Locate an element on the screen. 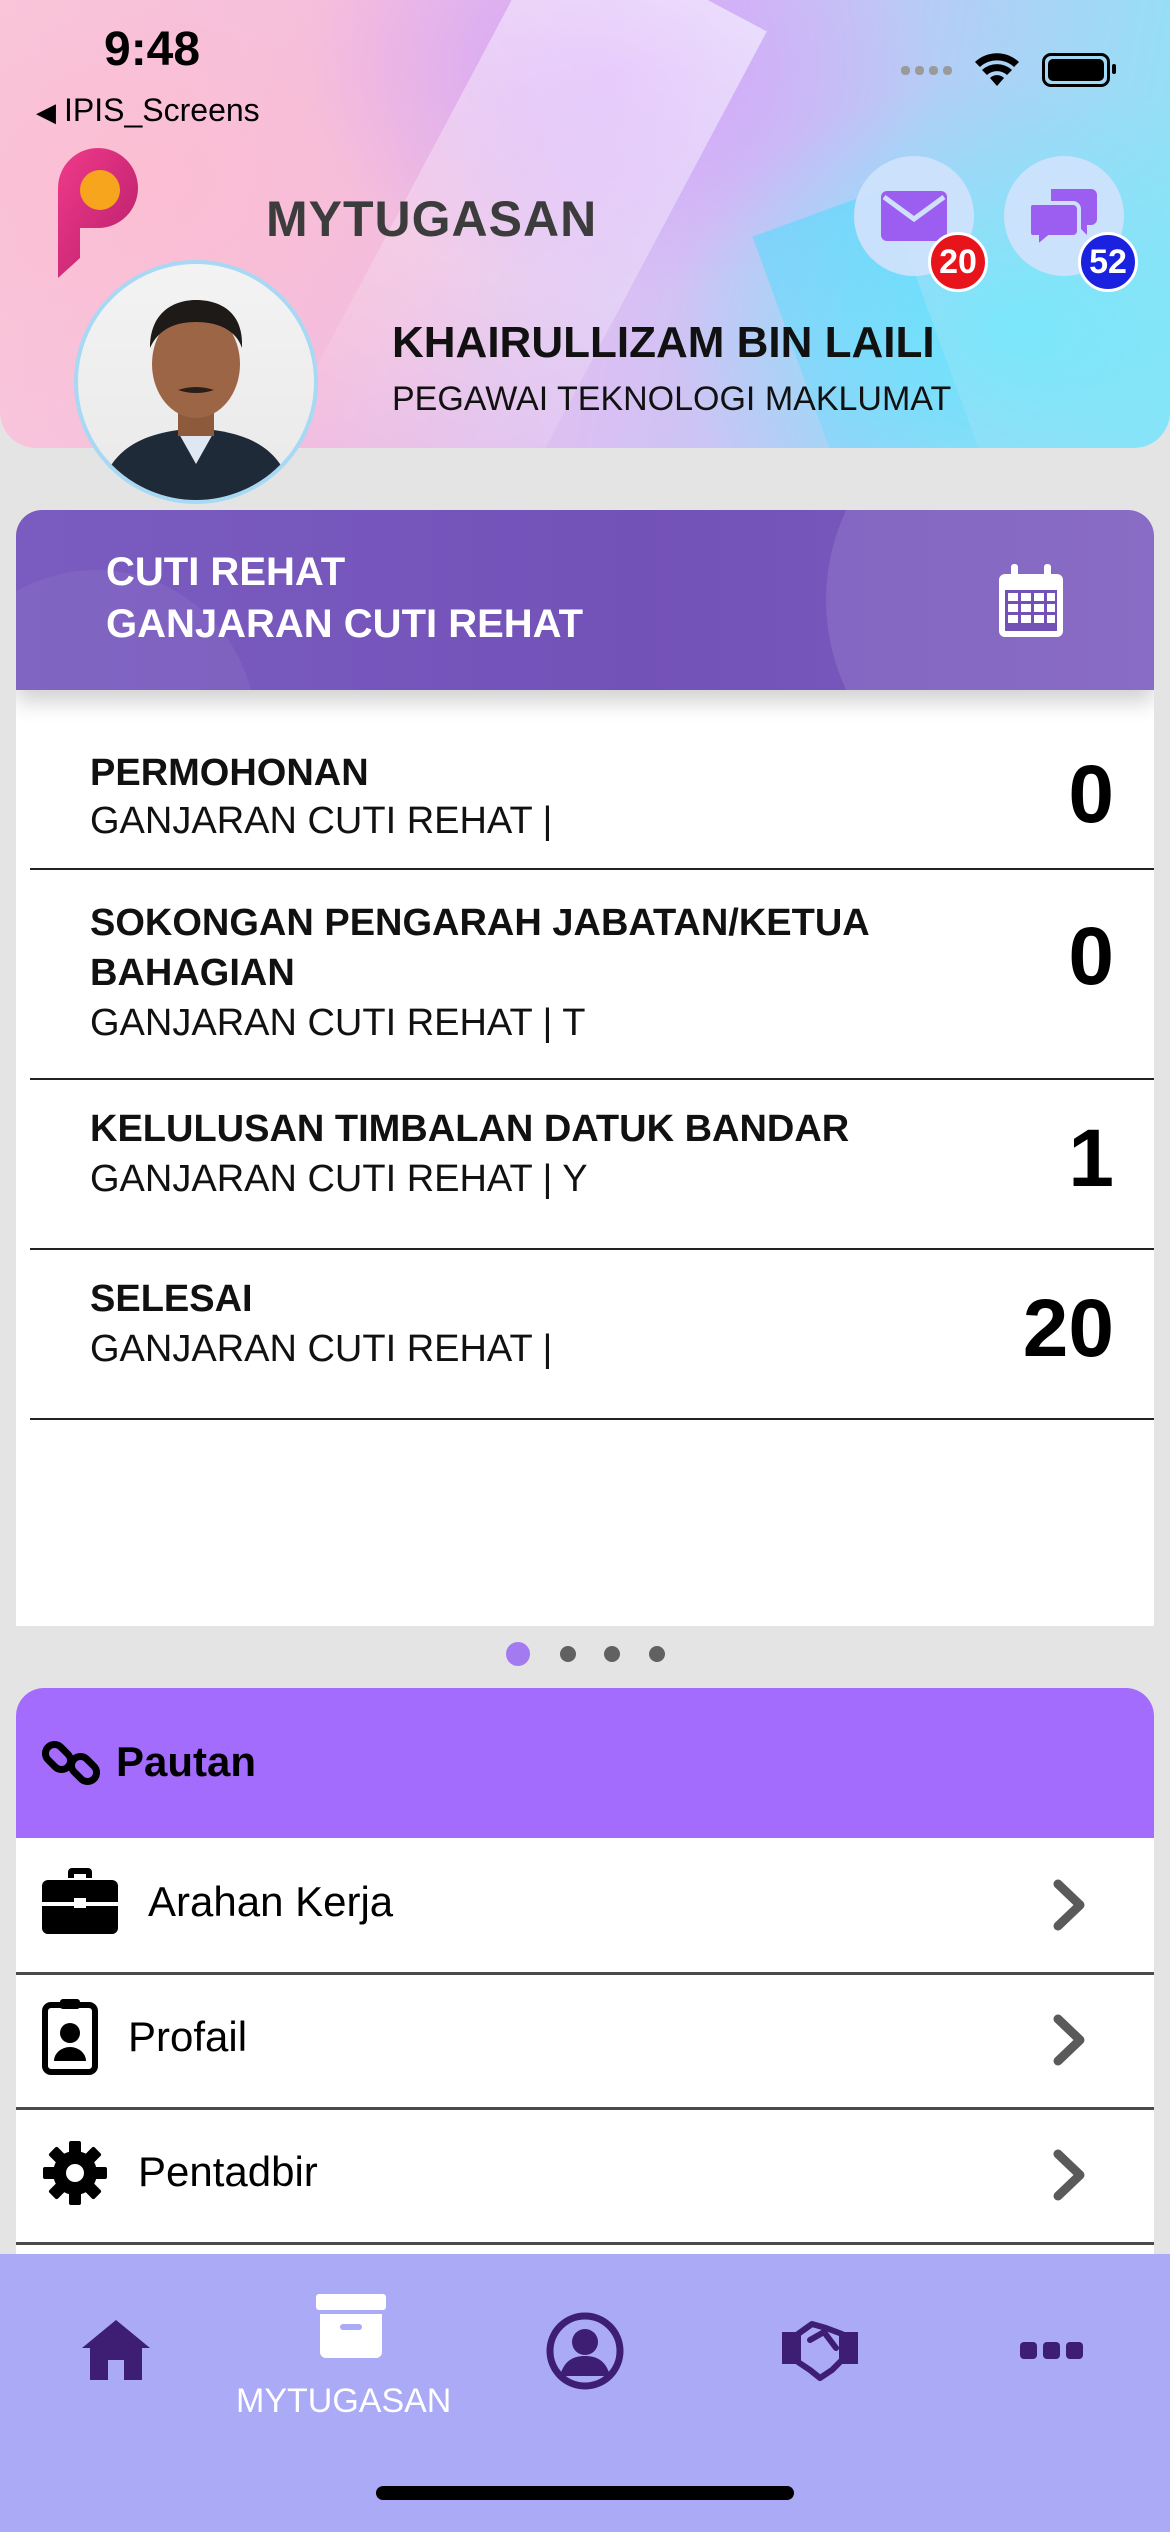  archive-icon is located at coordinates (351, 2326).